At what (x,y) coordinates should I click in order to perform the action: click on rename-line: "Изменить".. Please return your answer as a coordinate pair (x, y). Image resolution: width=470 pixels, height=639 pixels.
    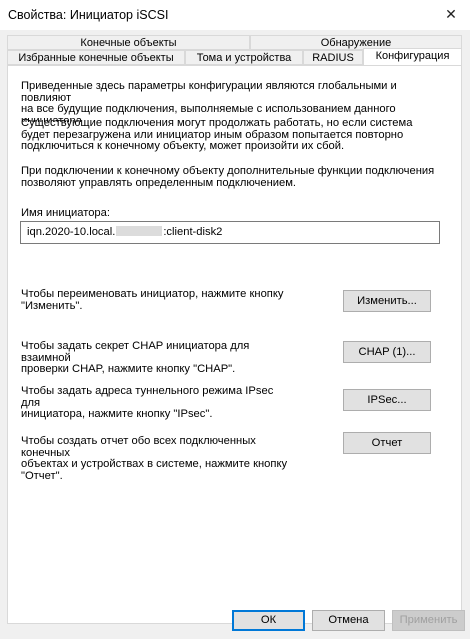
    Looking at the image, I should click on (52, 305).